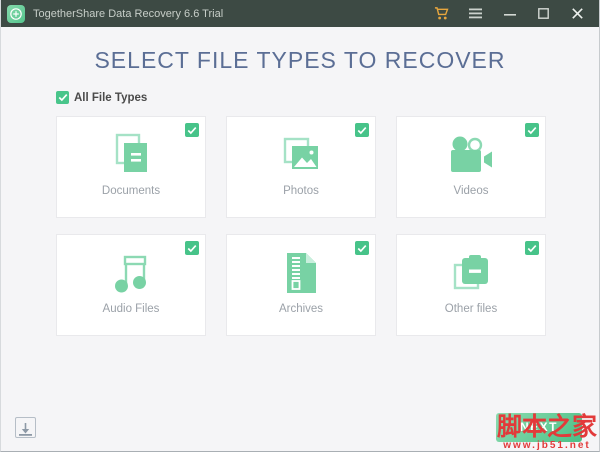  Describe the element at coordinates (475, 14) in the screenshot. I see `hamburger-menu-icon` at that location.